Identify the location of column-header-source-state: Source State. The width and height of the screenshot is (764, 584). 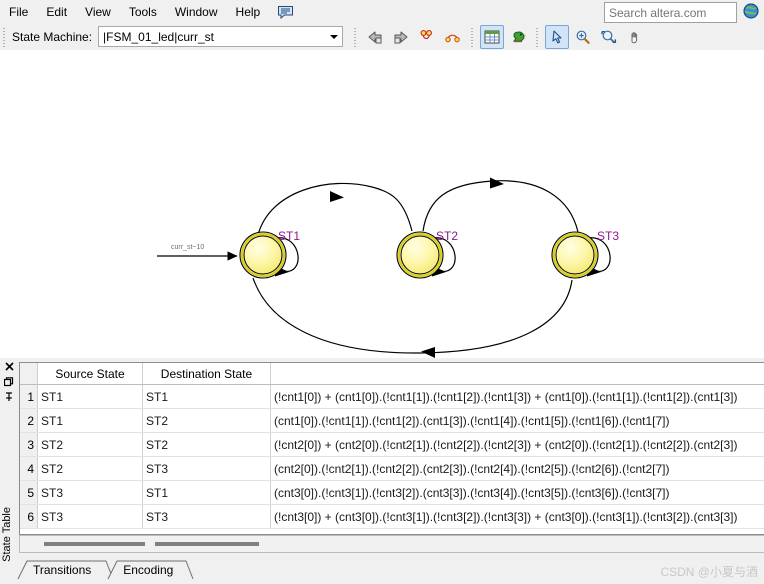
(90, 374).